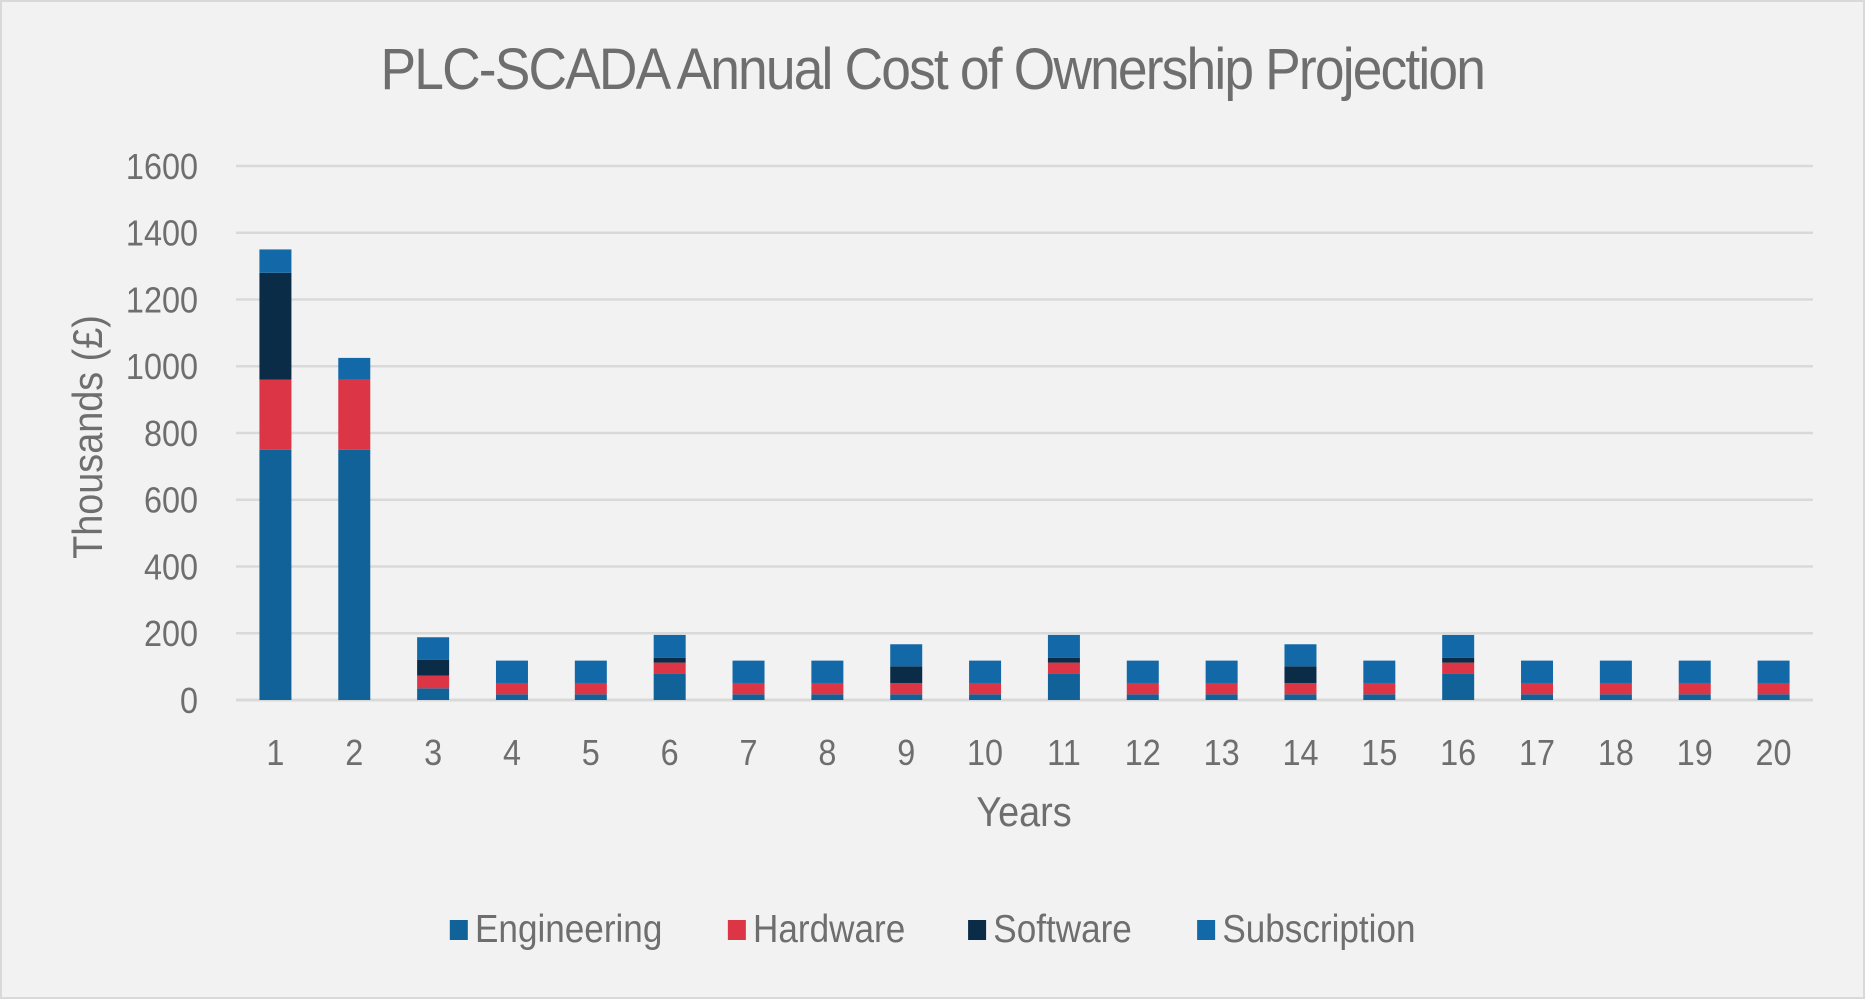 This screenshot has width=1865, height=999. Describe the element at coordinates (906, 753) in the screenshot. I see `x-tick-label: 9` at that location.